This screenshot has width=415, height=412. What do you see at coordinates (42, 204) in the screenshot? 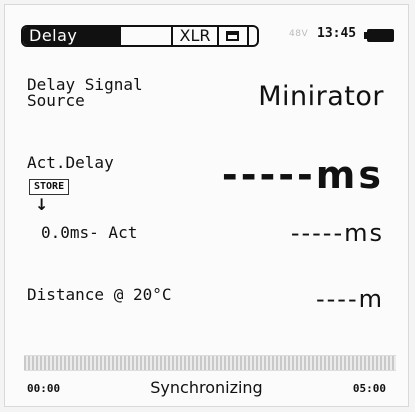
I see `down-arrow-icon: ↓` at bounding box center [42, 204].